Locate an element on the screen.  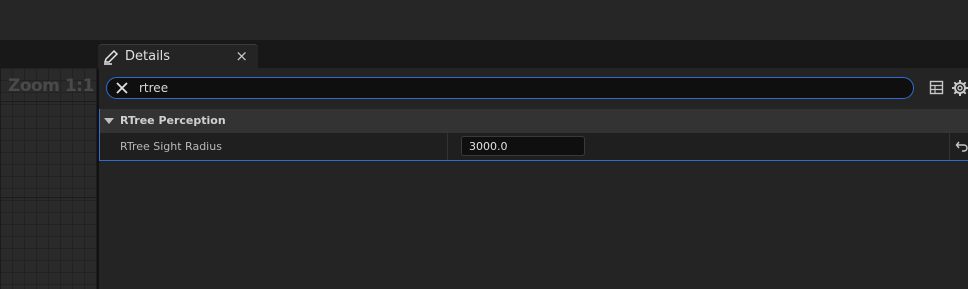
chevron-down-icon is located at coordinates (109, 121).